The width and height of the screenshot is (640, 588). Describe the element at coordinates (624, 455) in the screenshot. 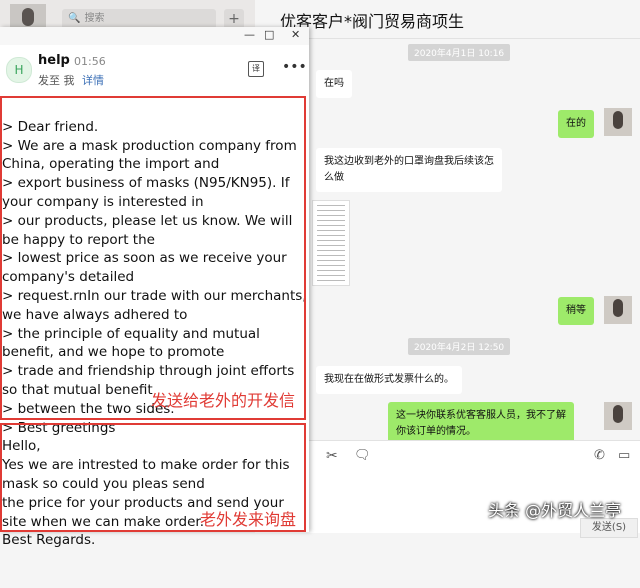

I see `video-icon: ▭` at that location.